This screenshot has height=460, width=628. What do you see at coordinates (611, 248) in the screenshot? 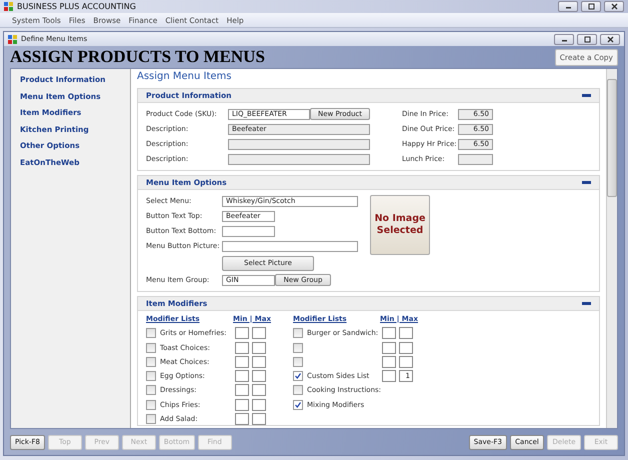
I see `scrollbar` at bounding box center [611, 248].